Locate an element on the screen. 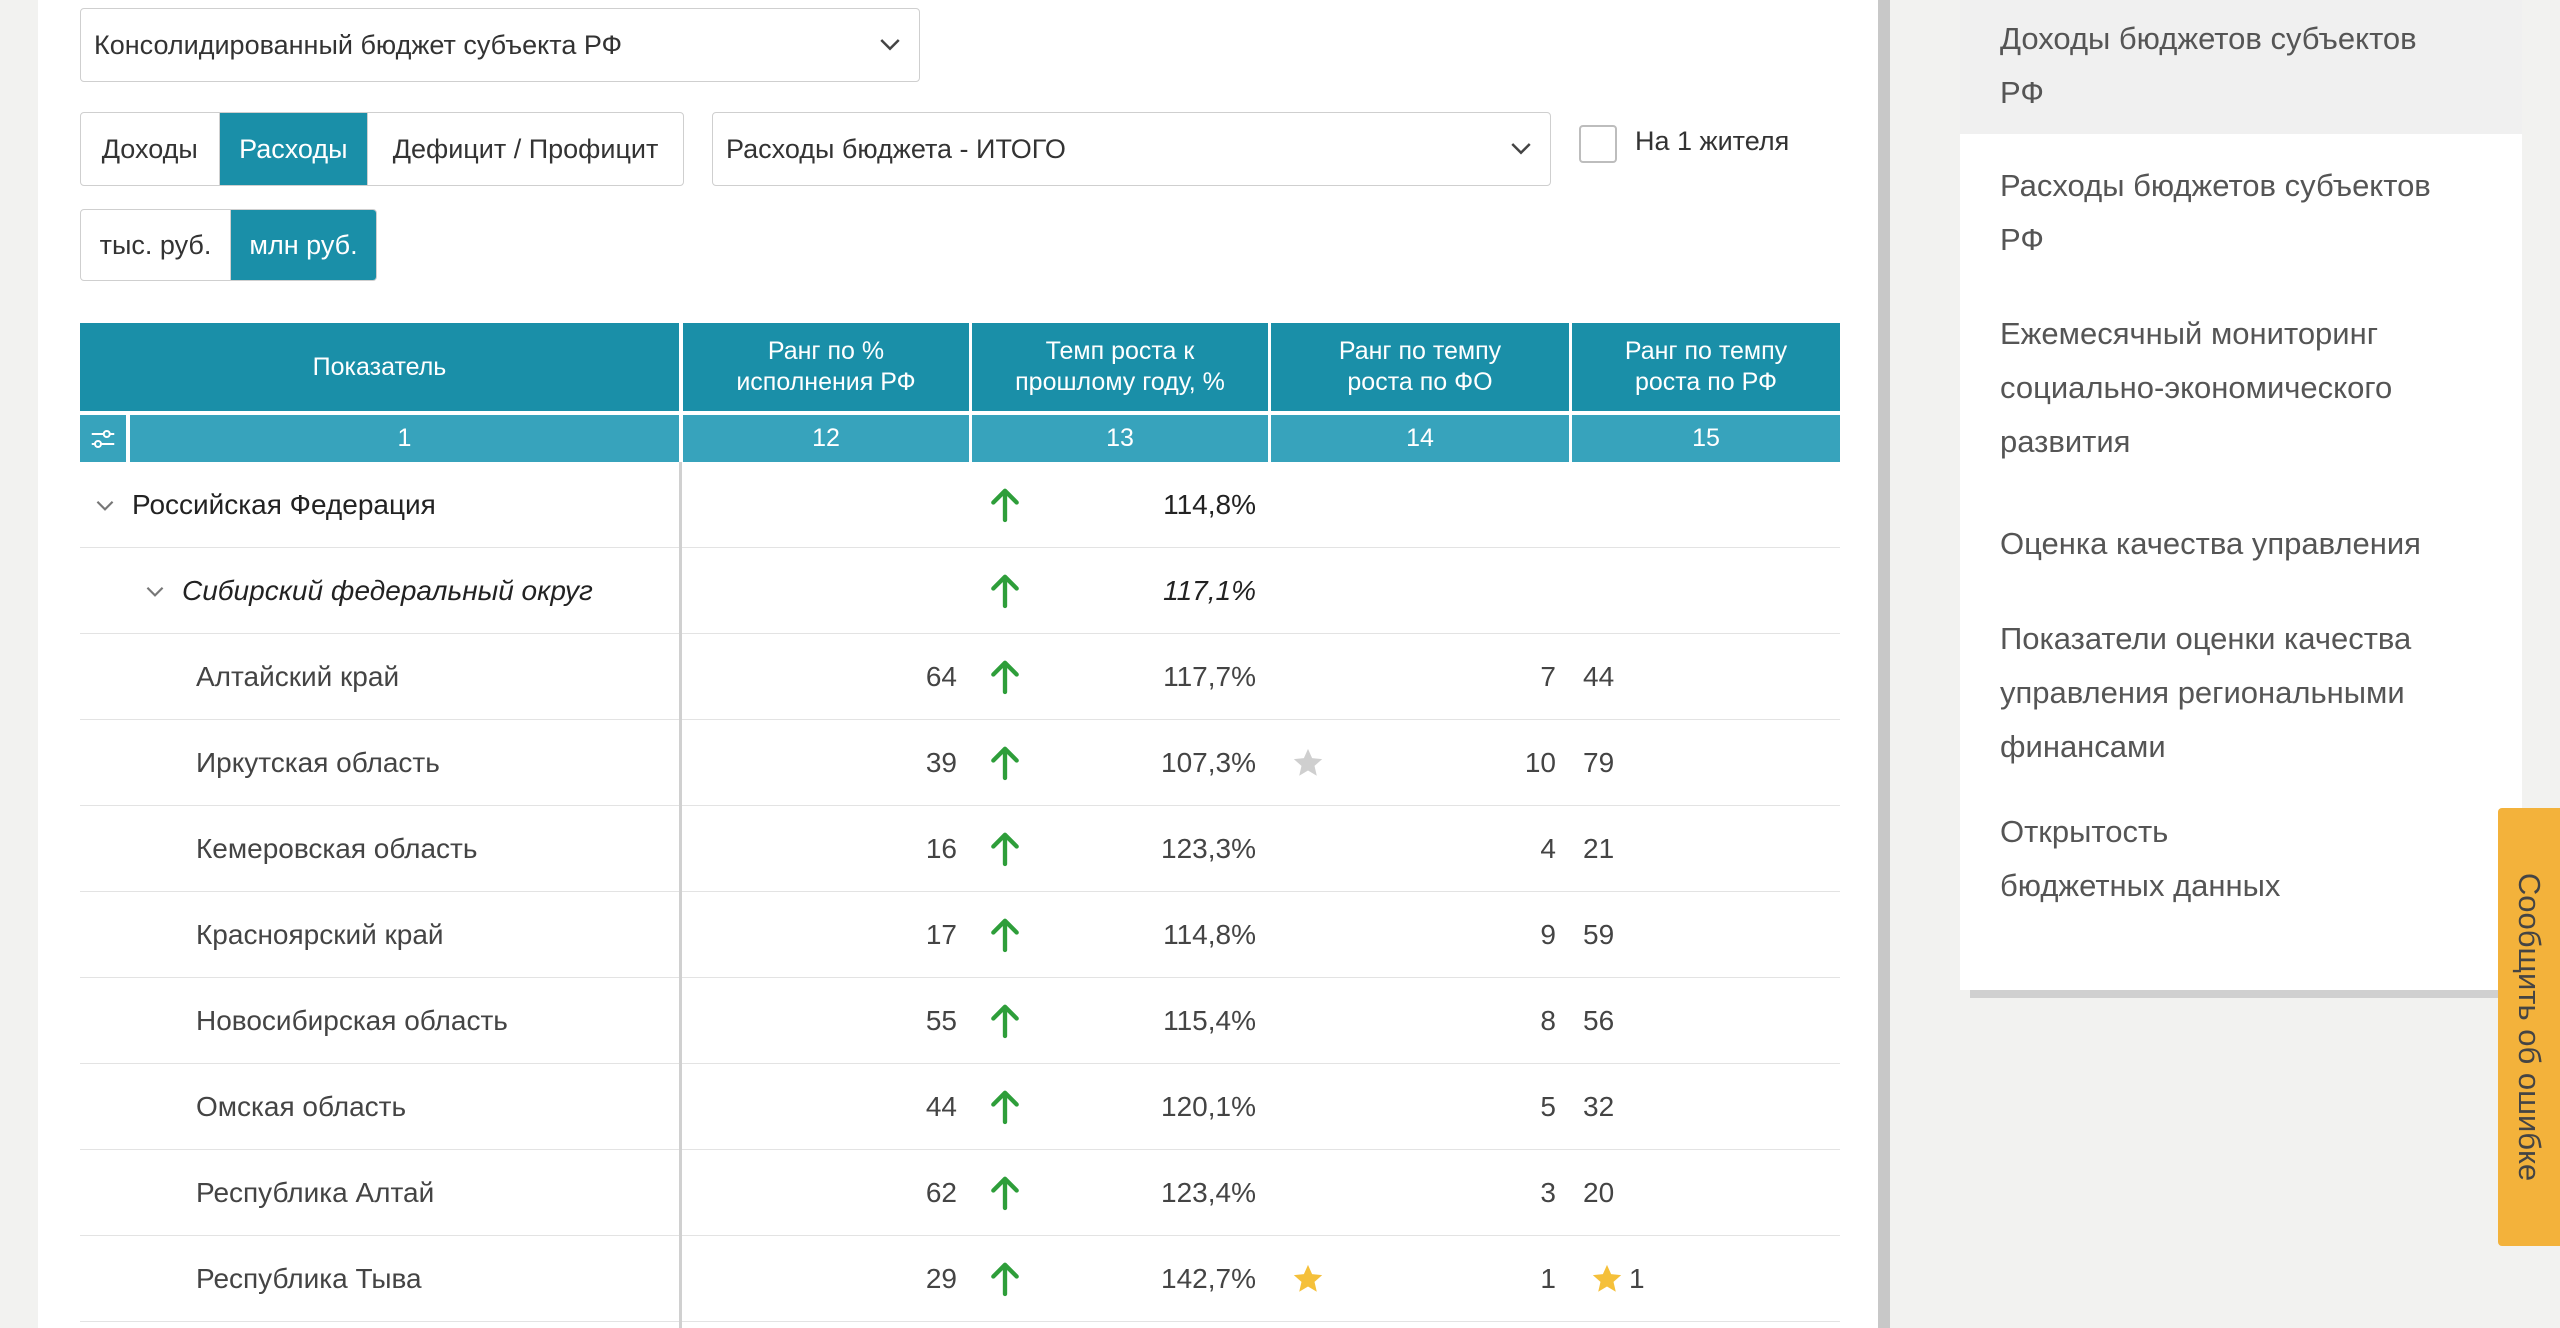  table-row: Сибирский федеральный округ 117,1% is located at coordinates (960, 591).